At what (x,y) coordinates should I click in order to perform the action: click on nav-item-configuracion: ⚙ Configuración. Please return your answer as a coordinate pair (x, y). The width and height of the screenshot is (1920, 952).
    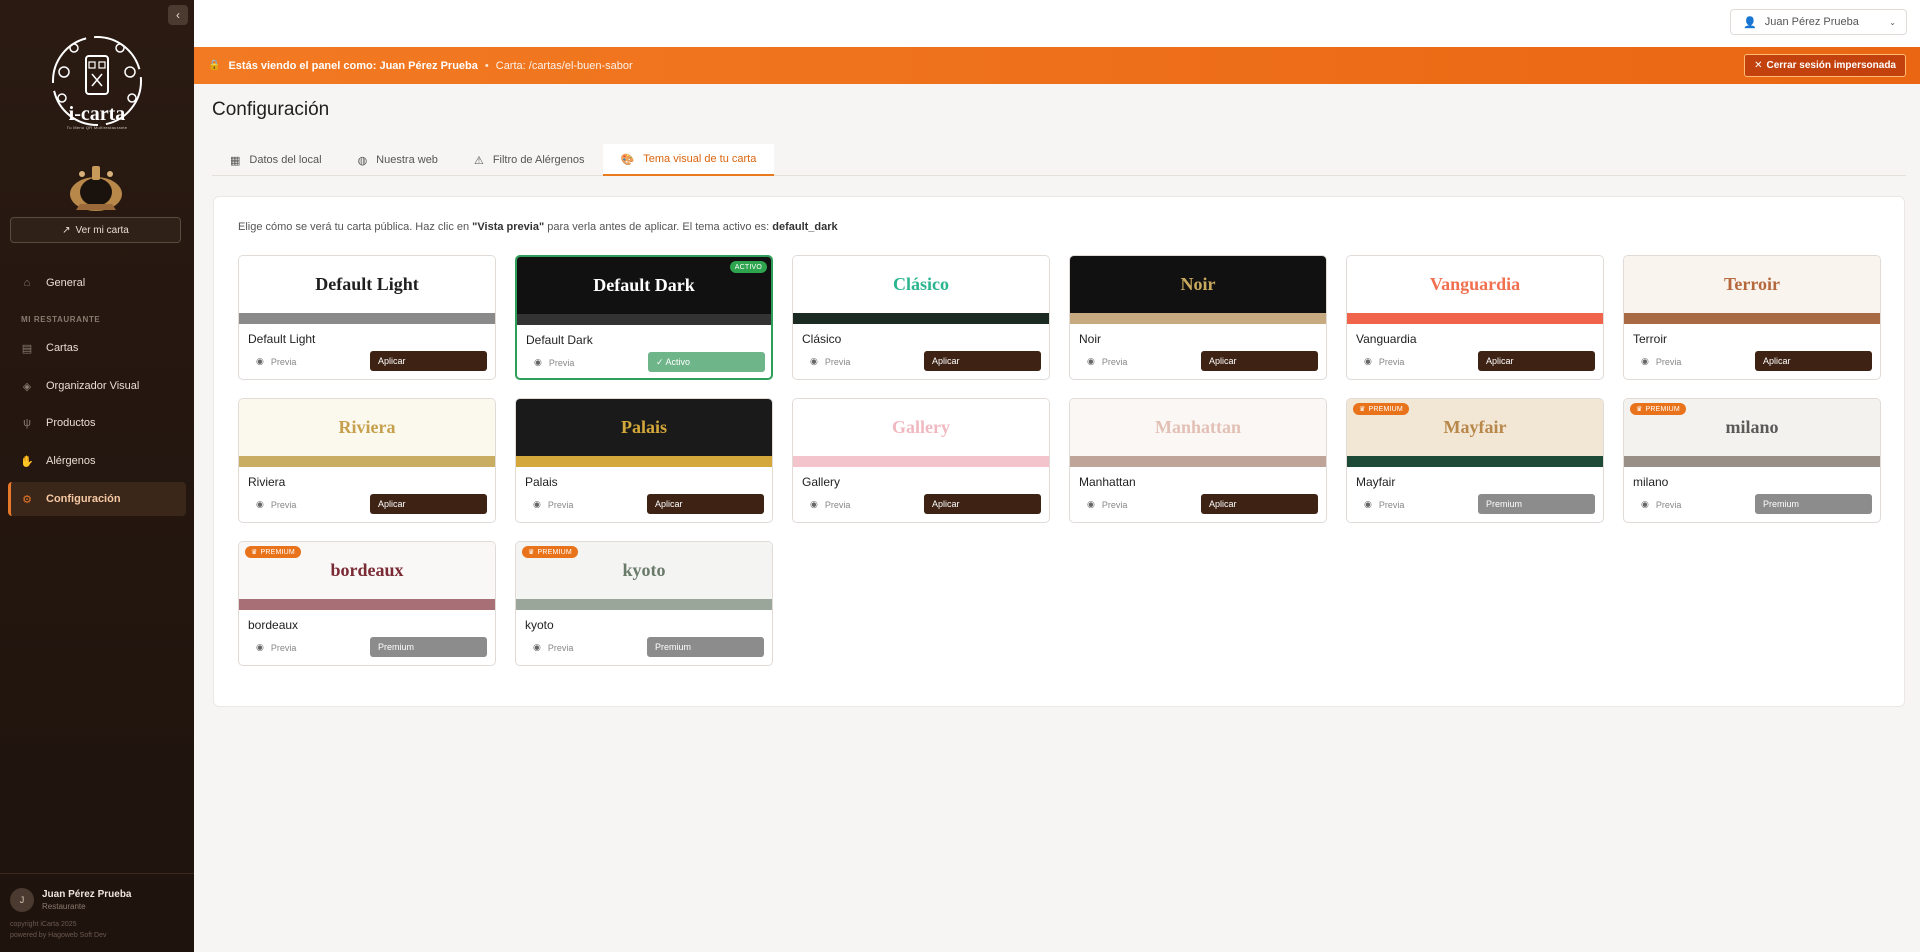
    Looking at the image, I should click on (97, 499).